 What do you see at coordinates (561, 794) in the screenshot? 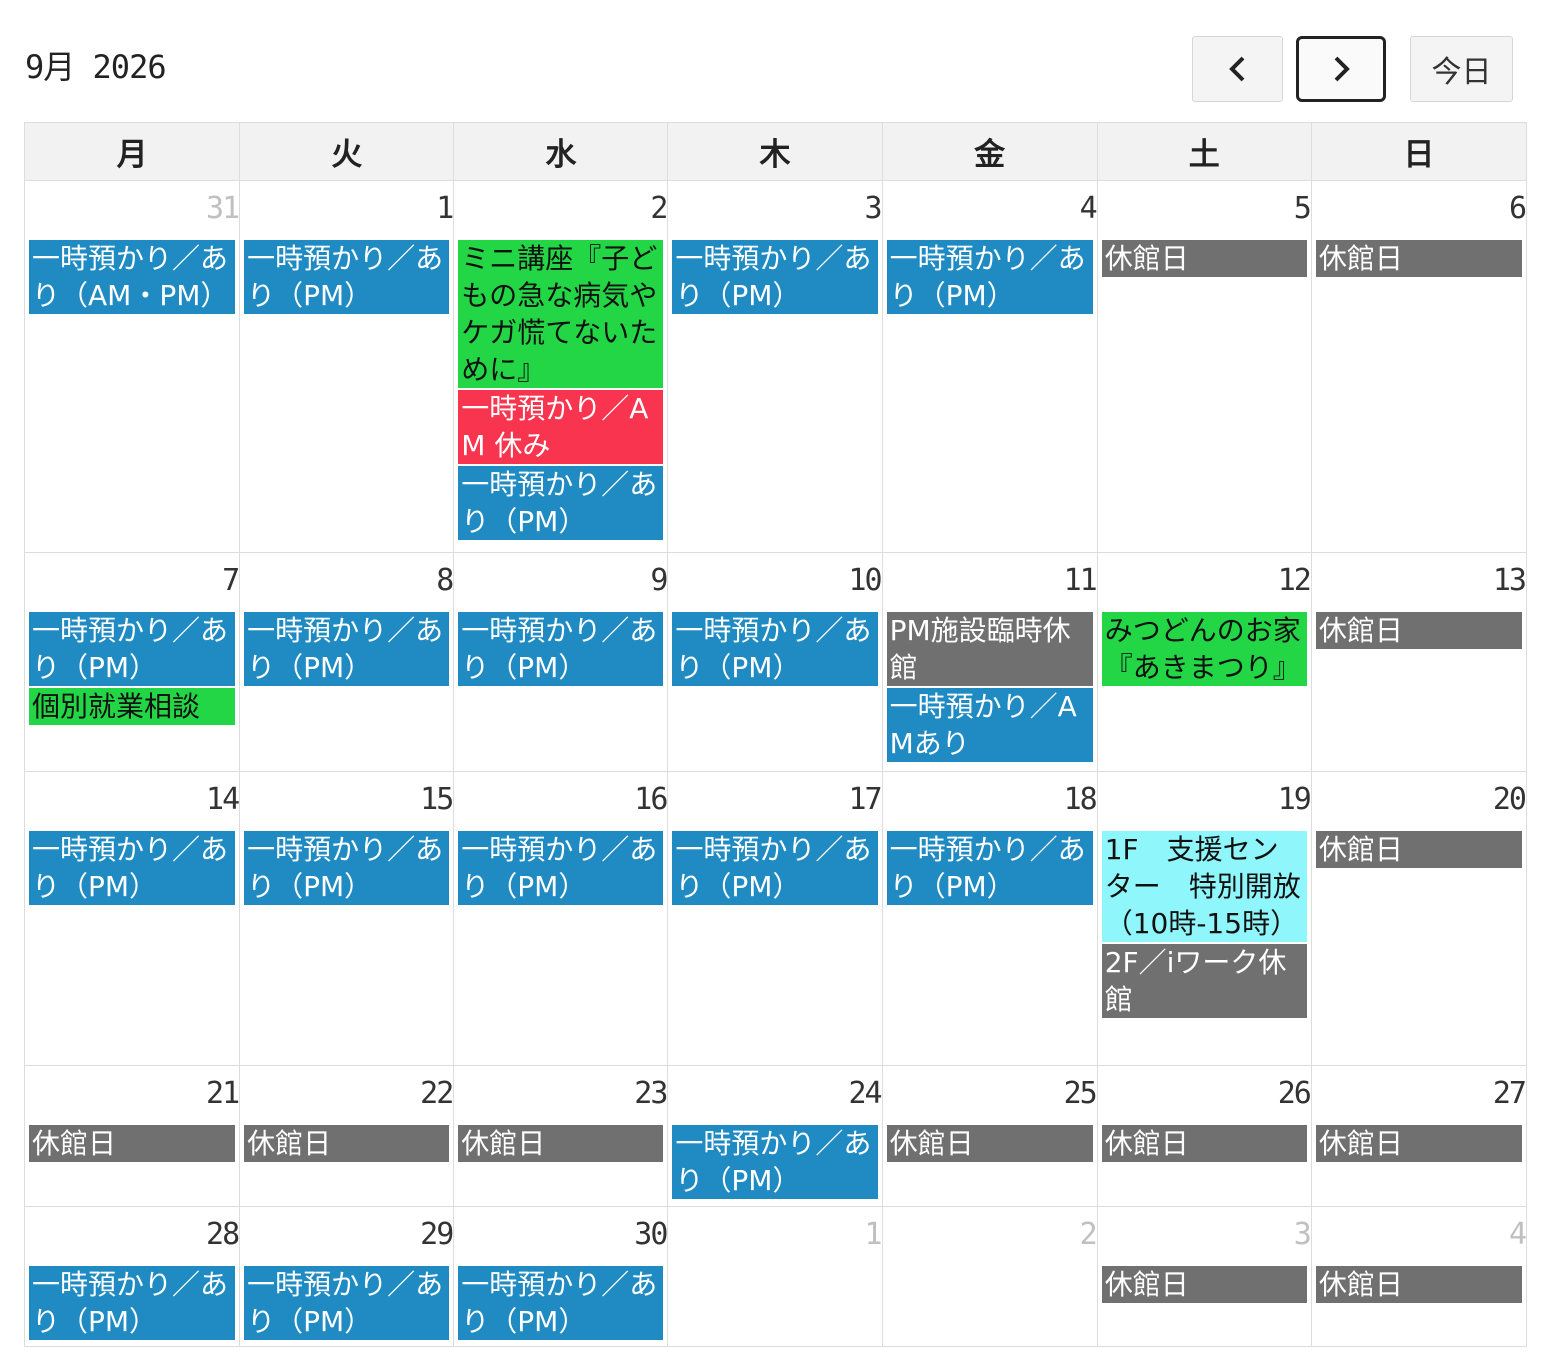
I see `day-number: 16` at bounding box center [561, 794].